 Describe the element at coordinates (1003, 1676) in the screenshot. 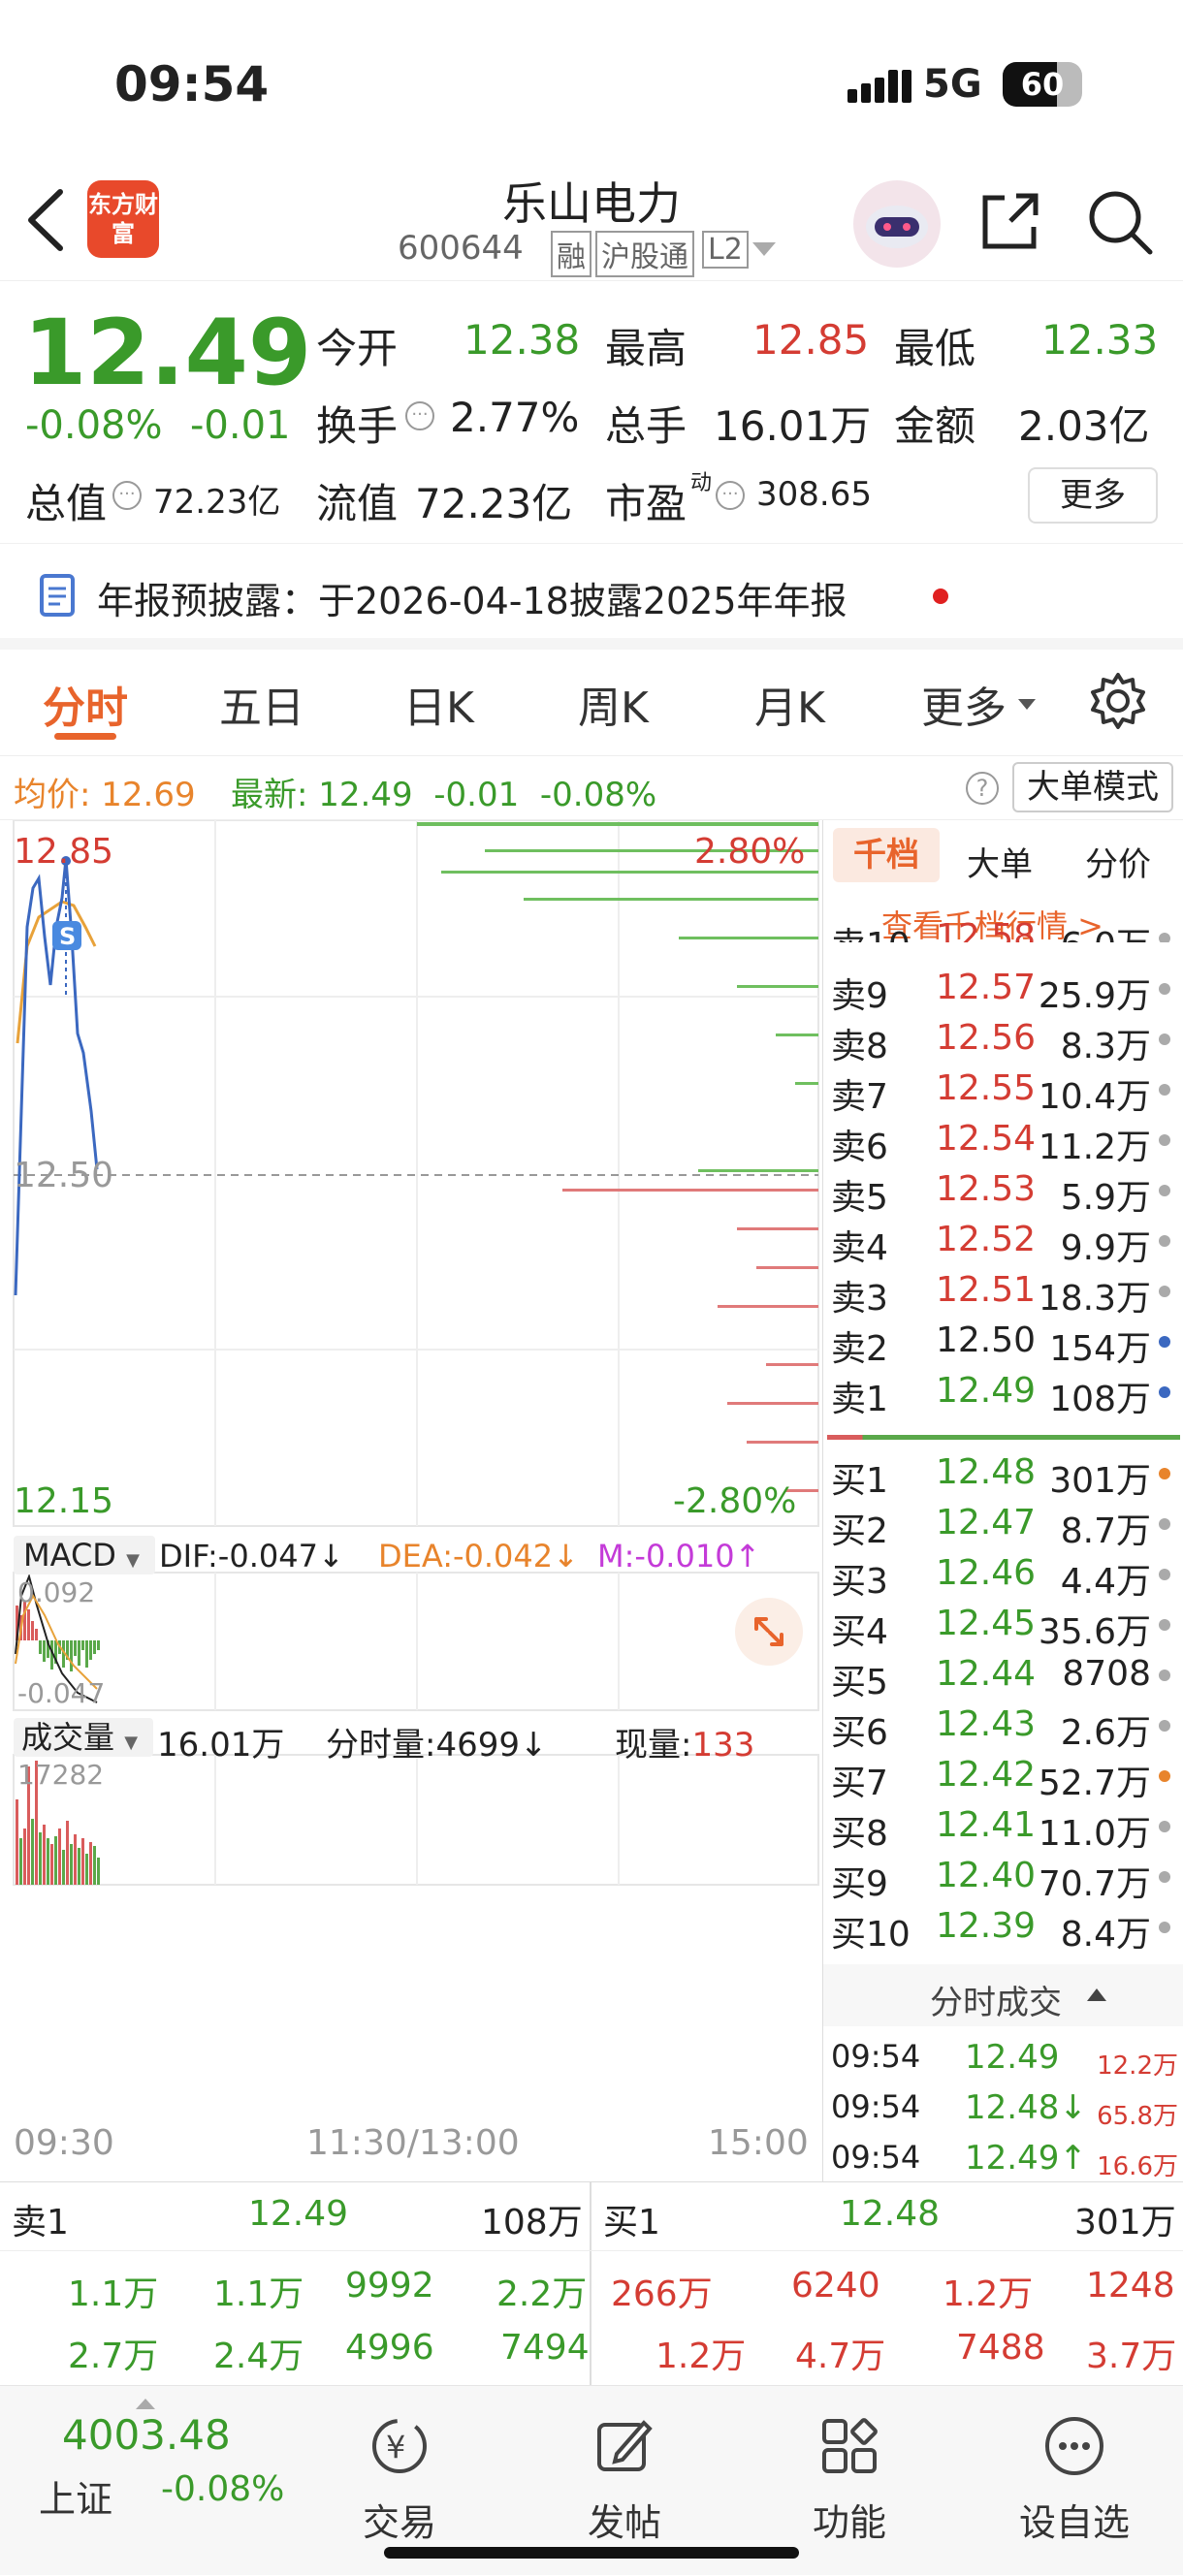

I see `bid-row: 买5 12.44 8708` at that location.